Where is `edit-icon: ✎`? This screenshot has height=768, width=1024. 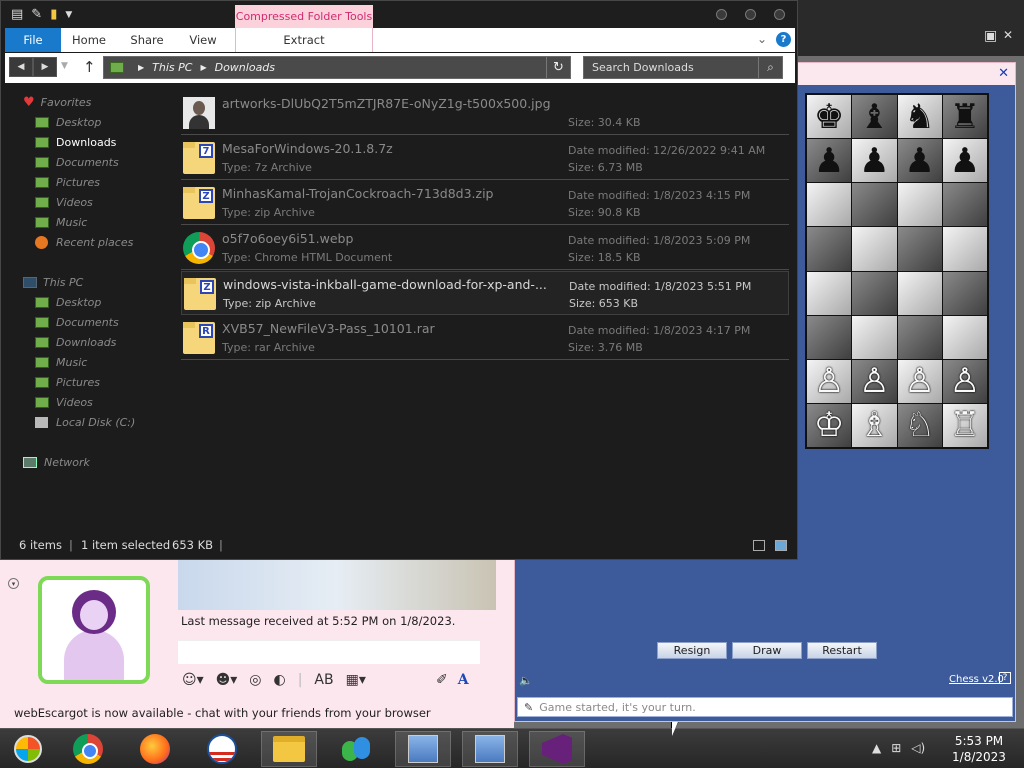
edit-icon: ✎ is located at coordinates (36, 14).